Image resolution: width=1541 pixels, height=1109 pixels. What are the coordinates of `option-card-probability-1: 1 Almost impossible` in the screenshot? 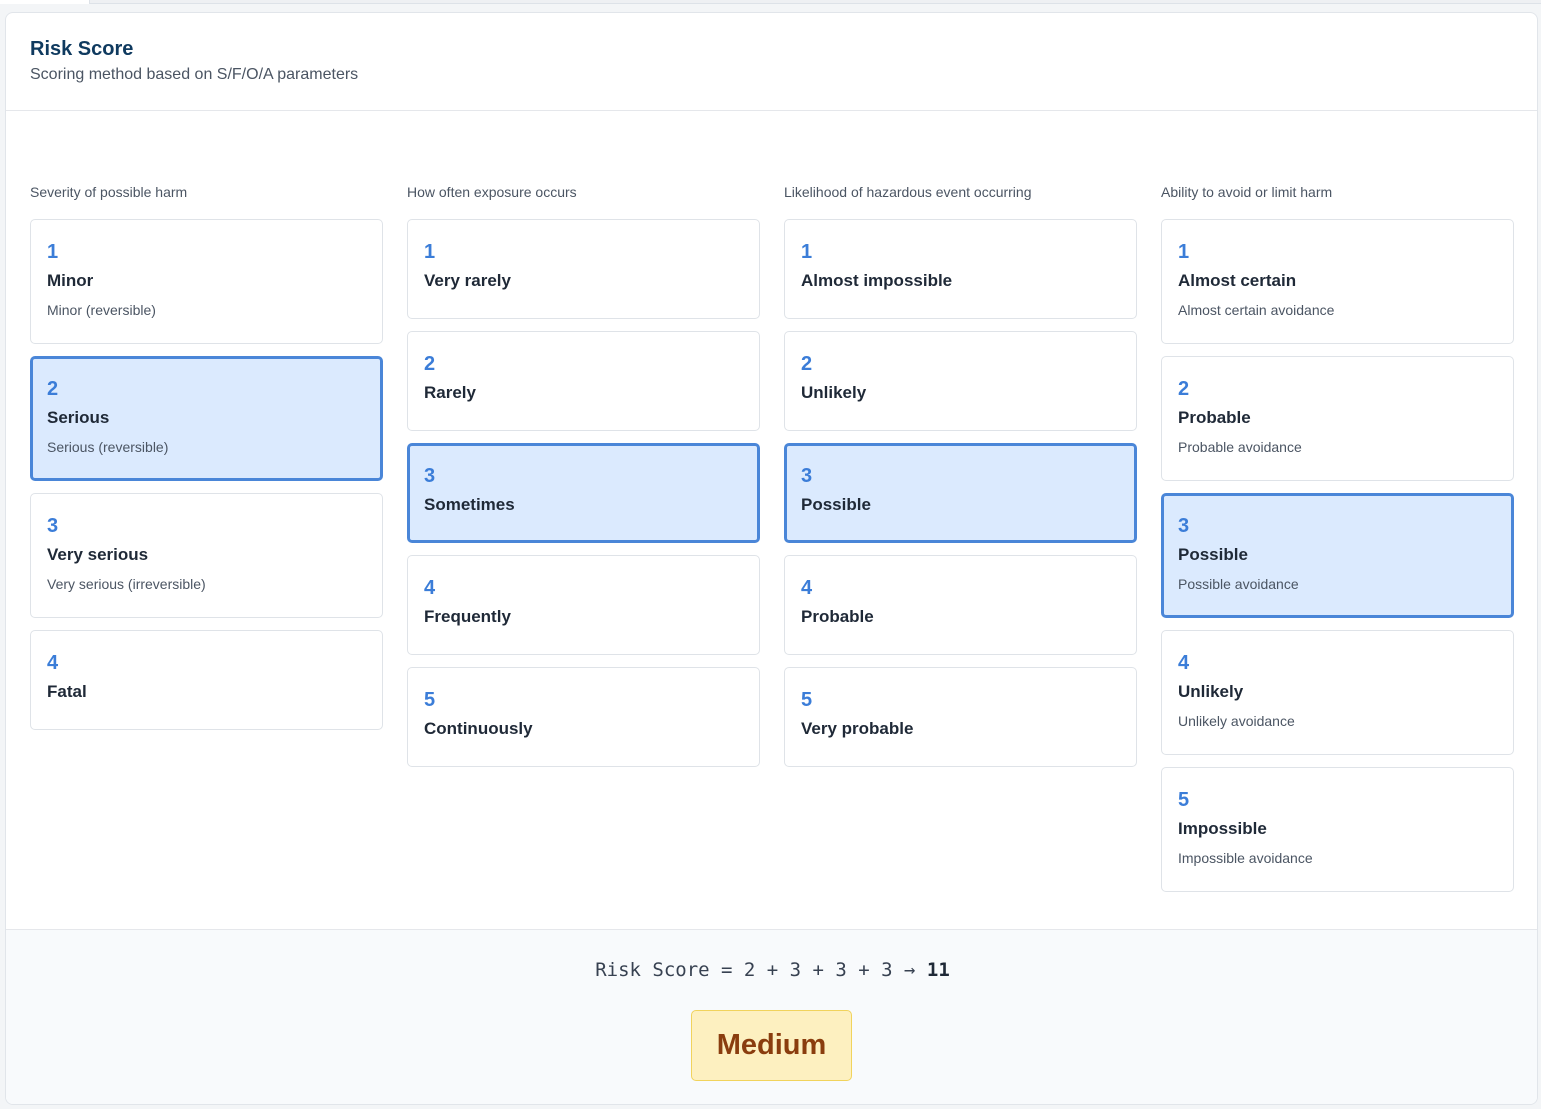 It's located at (960, 269).